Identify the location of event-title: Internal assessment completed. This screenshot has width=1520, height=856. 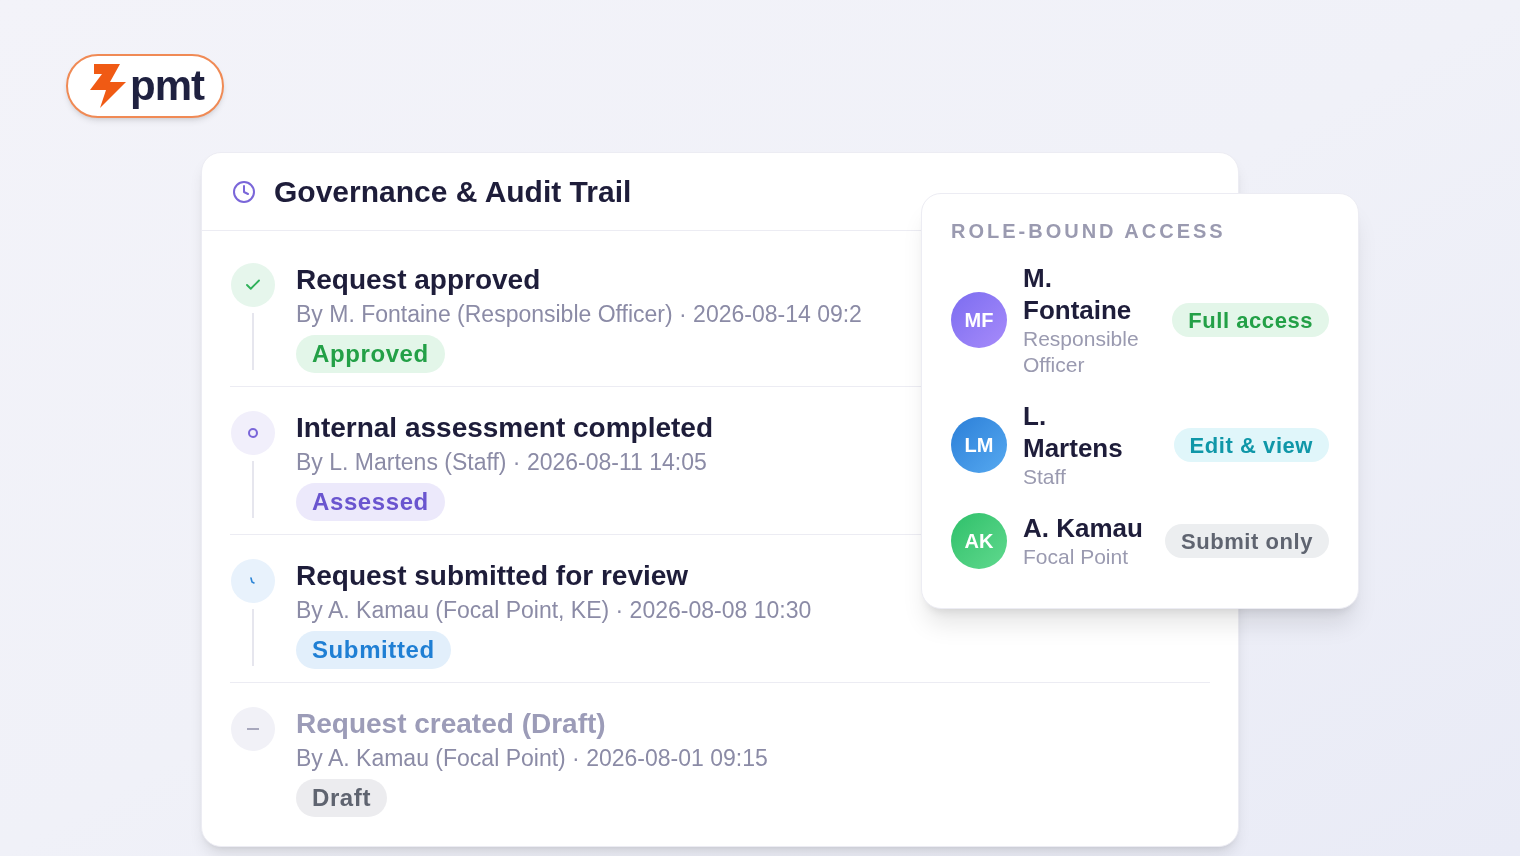
(505, 428).